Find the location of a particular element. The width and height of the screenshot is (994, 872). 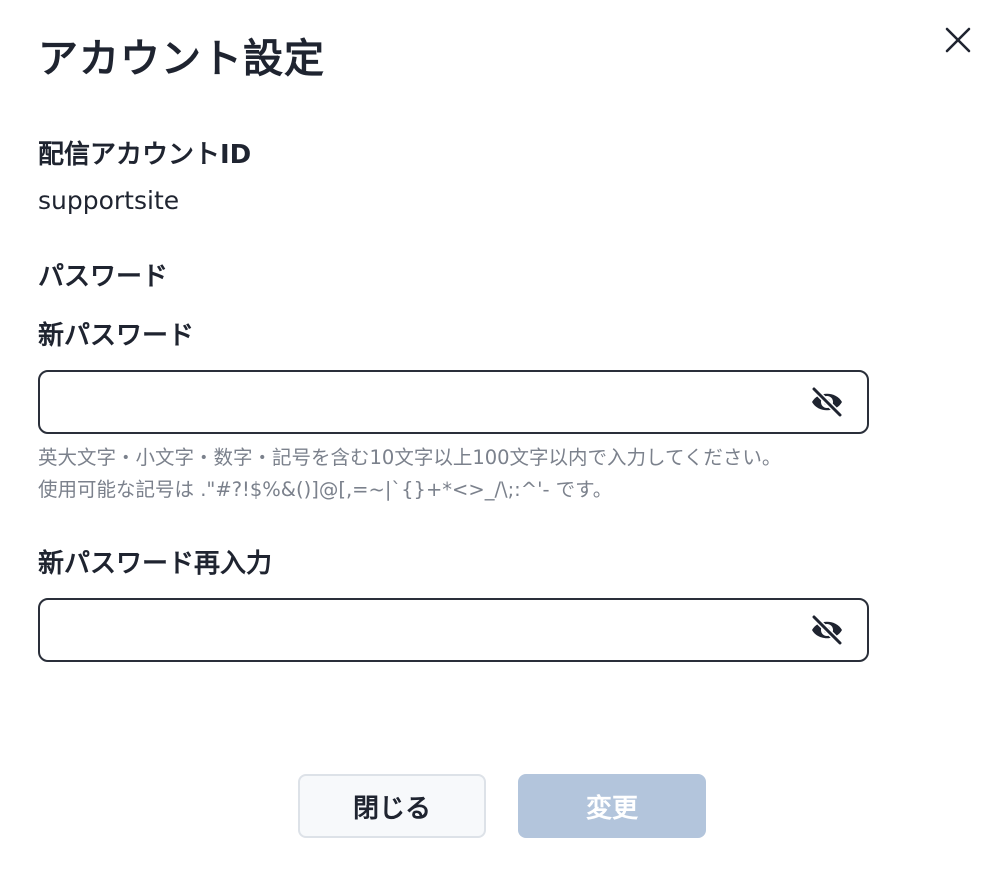

password-section-label: パスワード is located at coordinates (103, 277).